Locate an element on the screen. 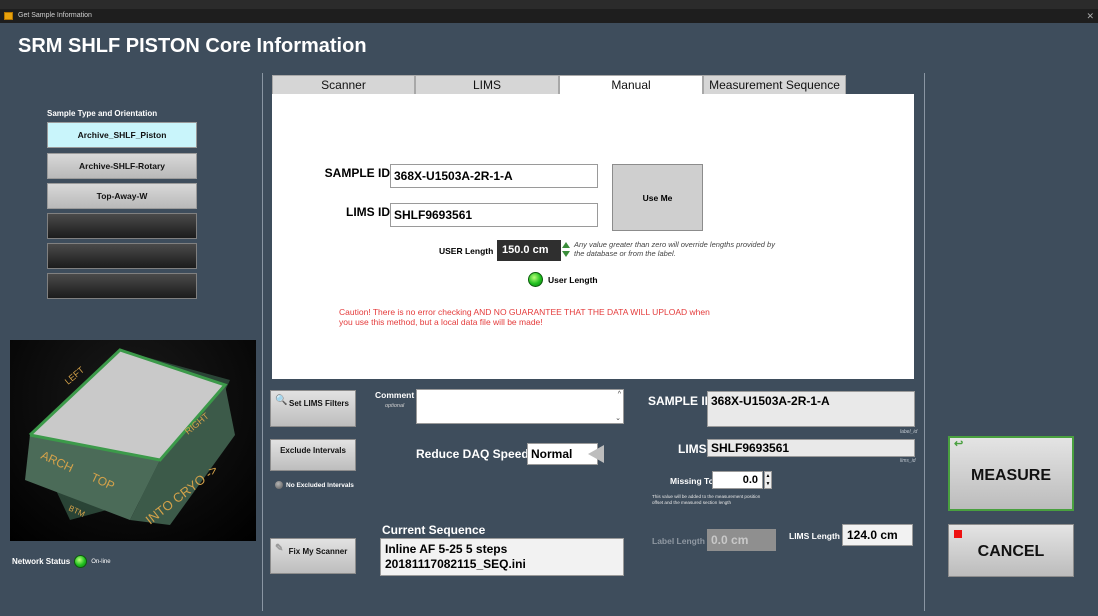 The height and width of the screenshot is (616, 1098). comment-textarea: ^ ⌄ is located at coordinates (520, 406).